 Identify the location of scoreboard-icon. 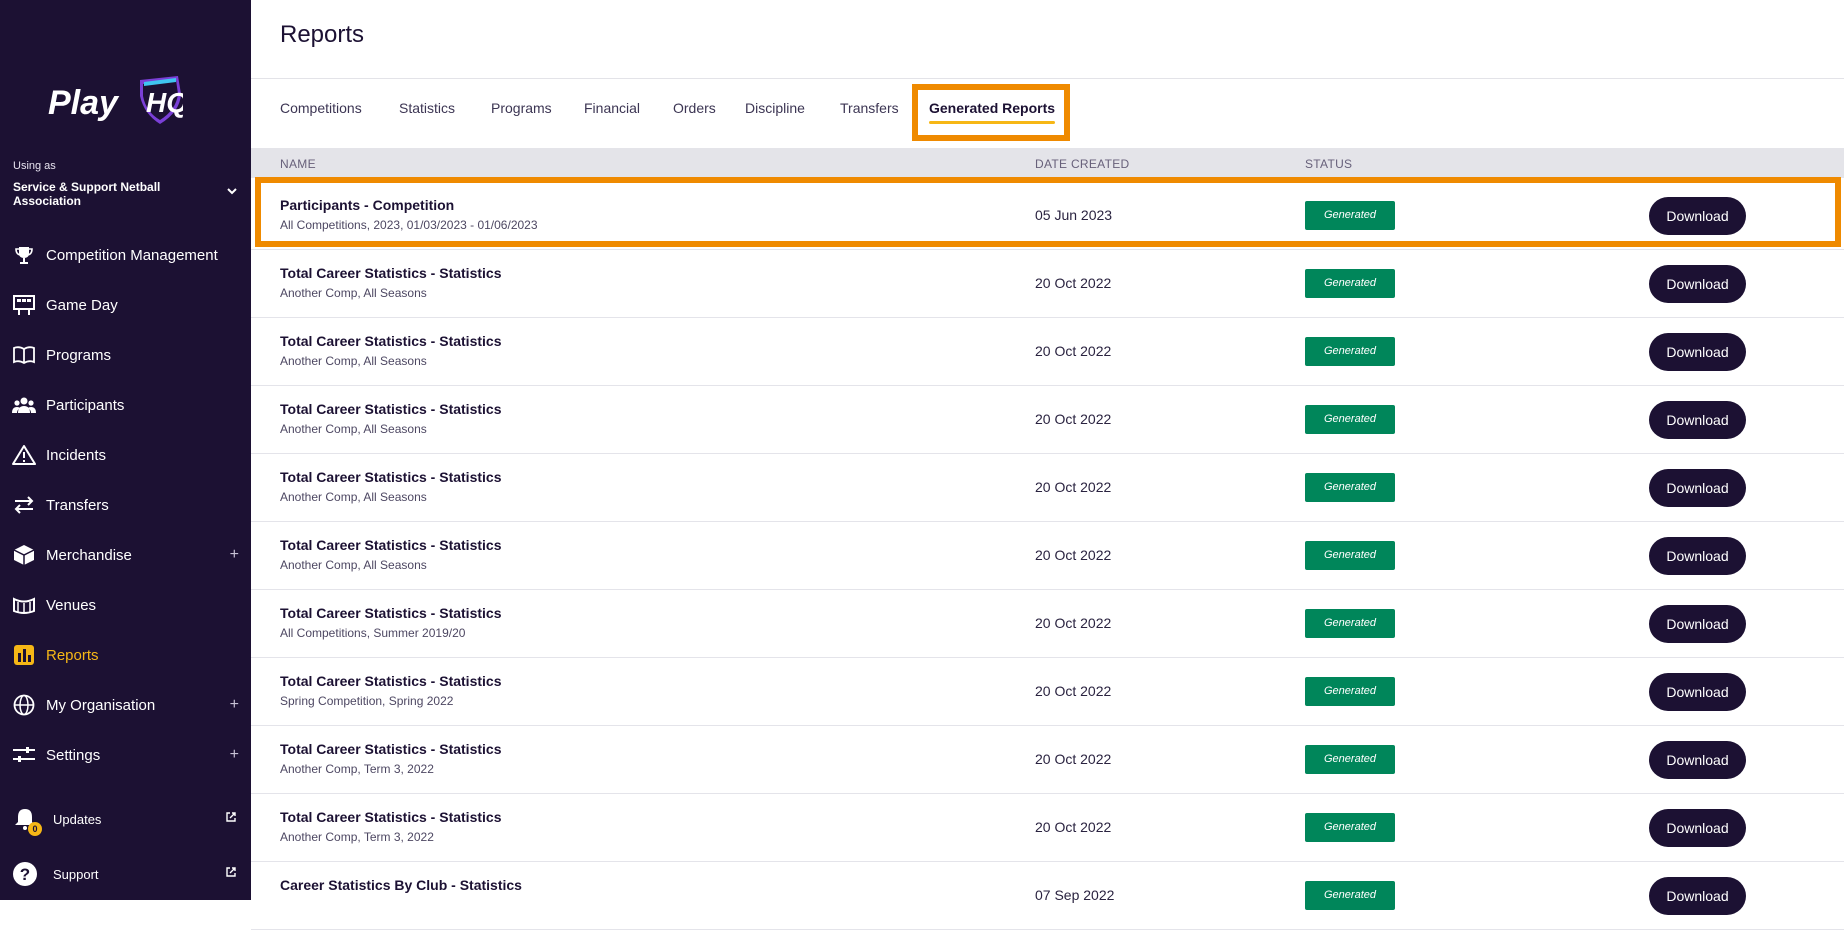
(24, 305).